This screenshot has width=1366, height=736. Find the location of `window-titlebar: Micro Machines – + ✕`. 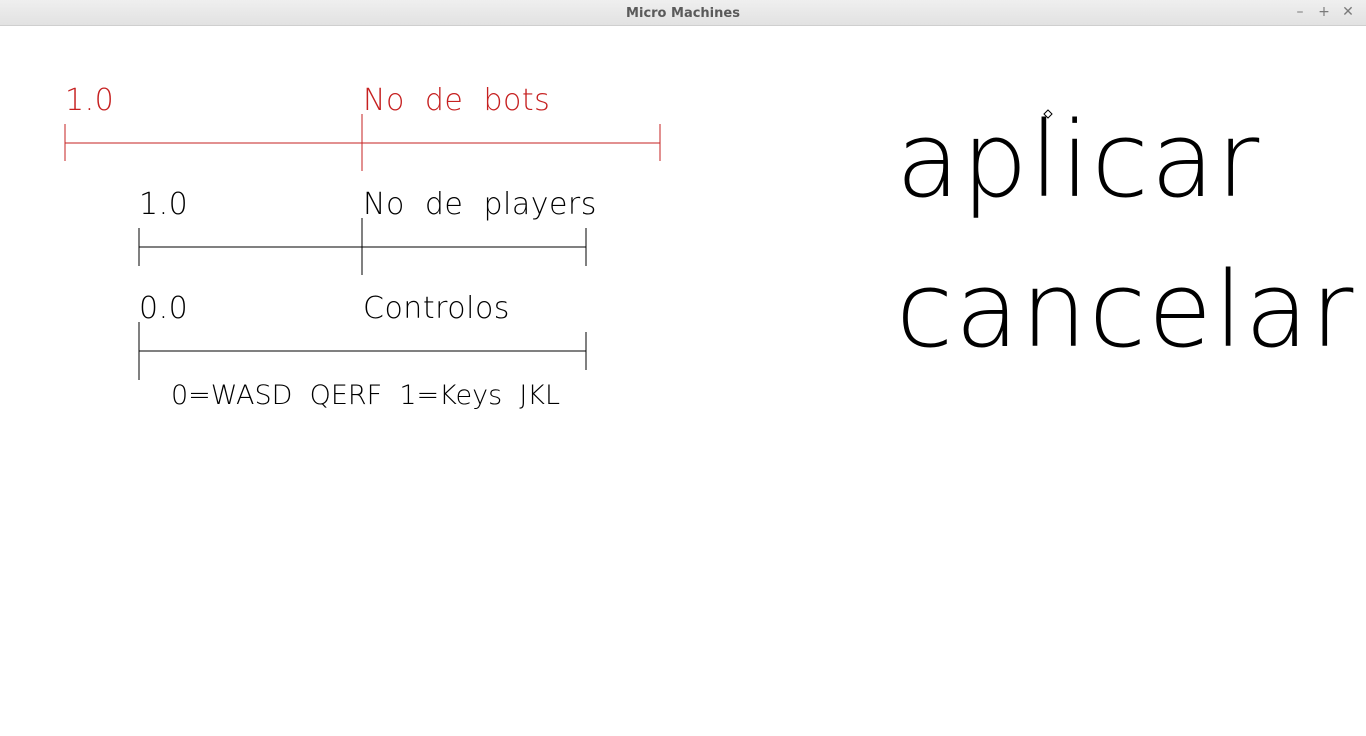

window-titlebar: Micro Machines – + ✕ is located at coordinates (683, 13).